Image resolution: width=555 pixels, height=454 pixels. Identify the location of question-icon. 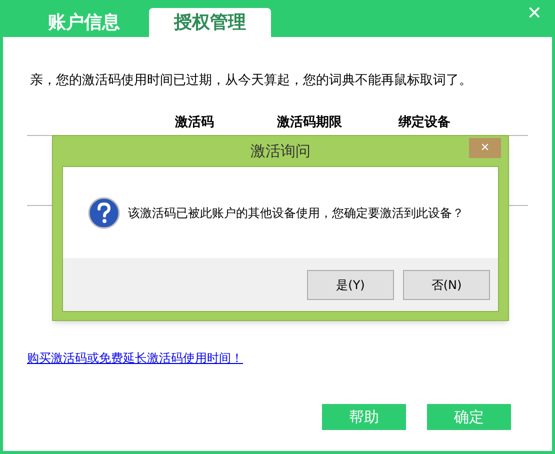
(104, 212).